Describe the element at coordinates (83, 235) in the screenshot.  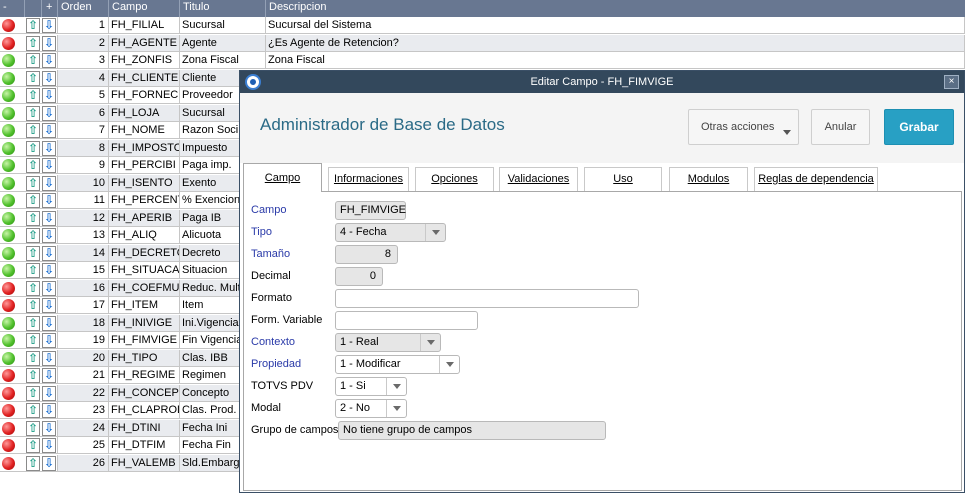
I see `order-cell: 13` at that location.